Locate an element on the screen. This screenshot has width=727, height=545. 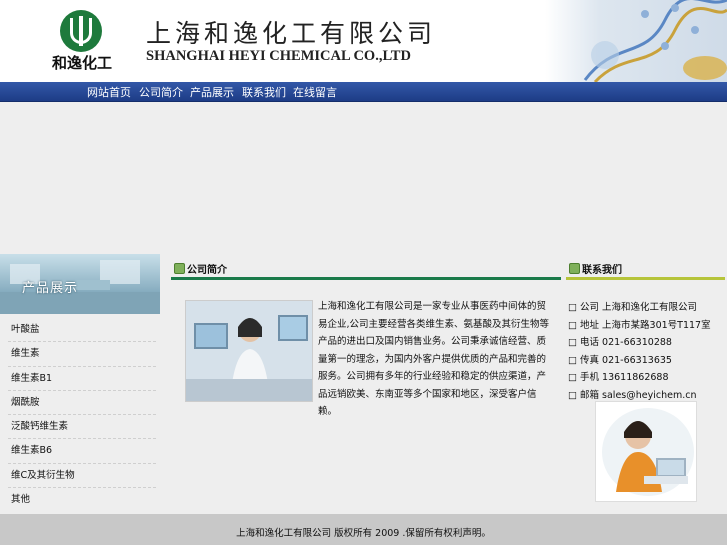
nav-item-contact: 联系我们 is located at coordinates (264, 92).